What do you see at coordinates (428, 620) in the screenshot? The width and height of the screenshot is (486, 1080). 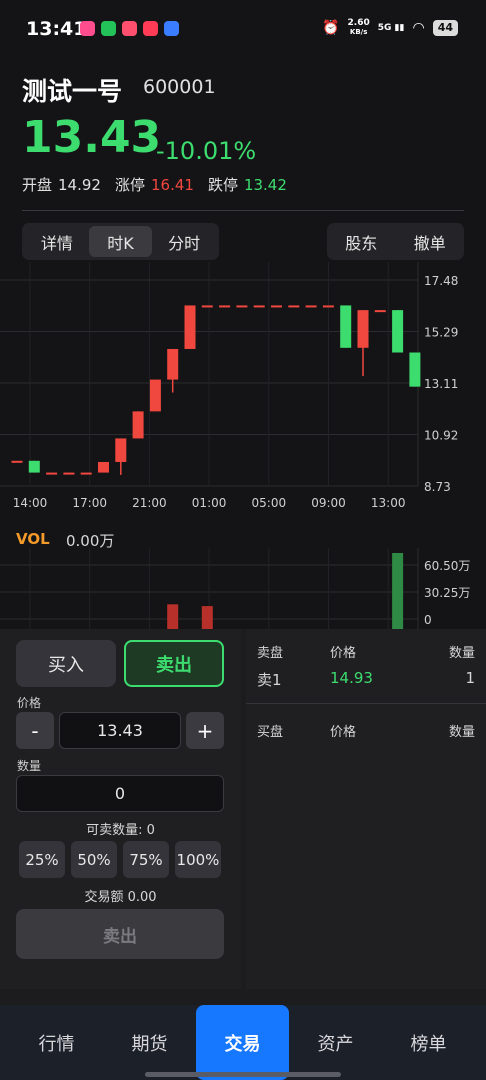 I see `volume-tick-label: 0` at bounding box center [428, 620].